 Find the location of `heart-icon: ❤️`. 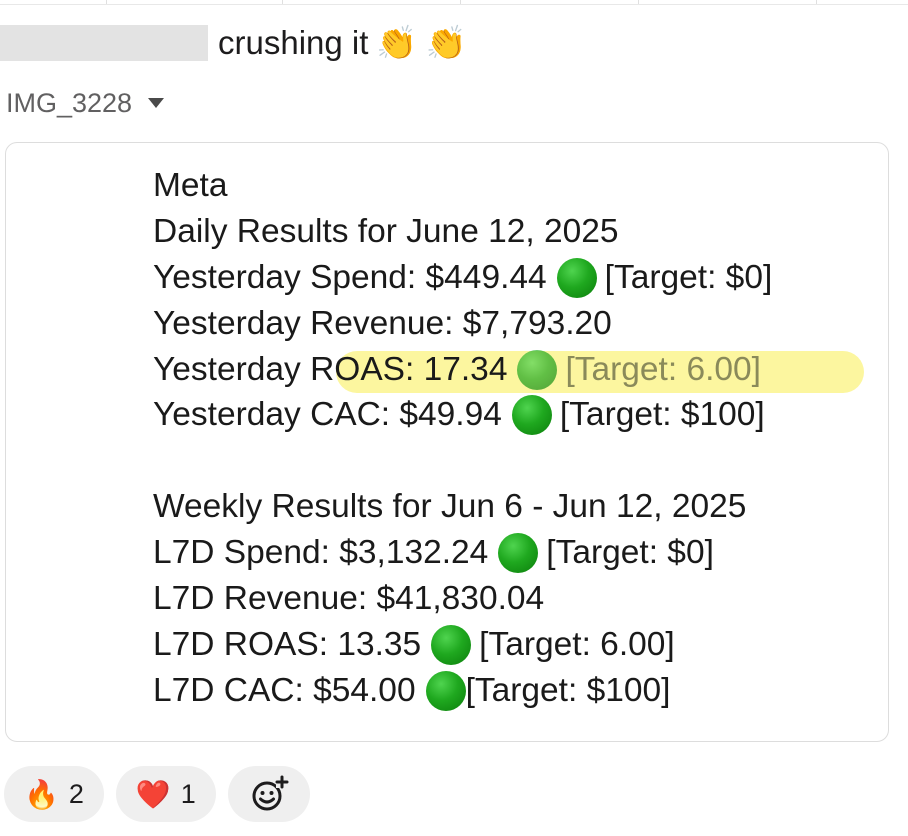

heart-icon: ❤️ is located at coordinates (153, 794).